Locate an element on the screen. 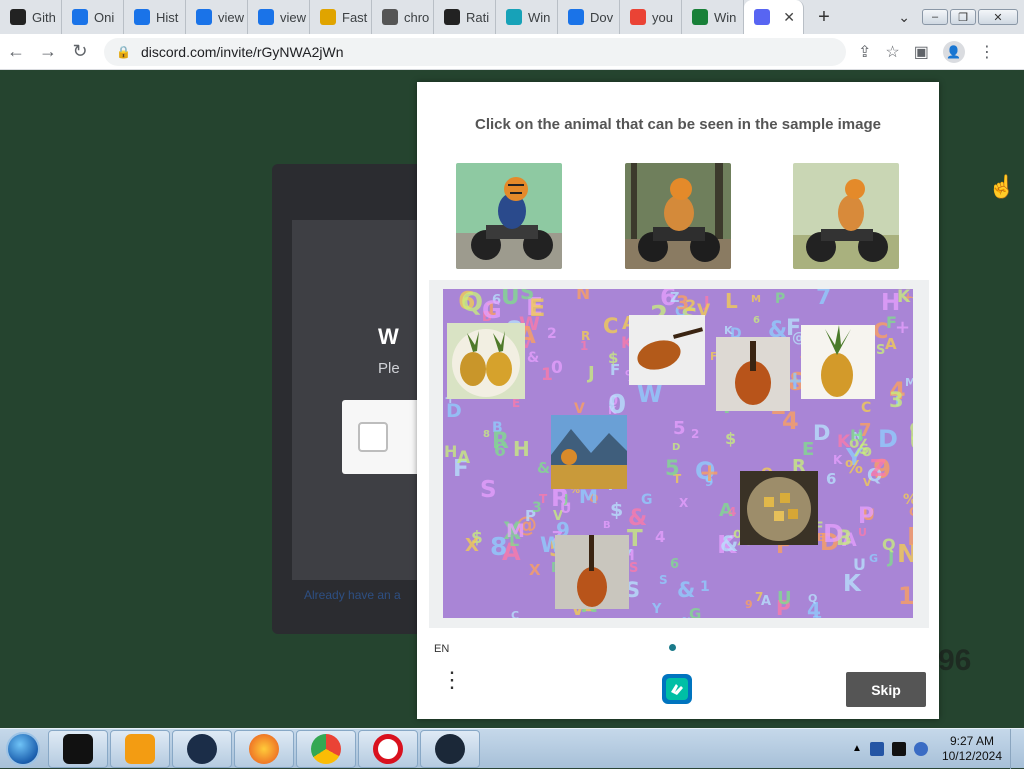 This screenshot has height=769, width=1024. browser-tab: you is located at coordinates (651, 17).